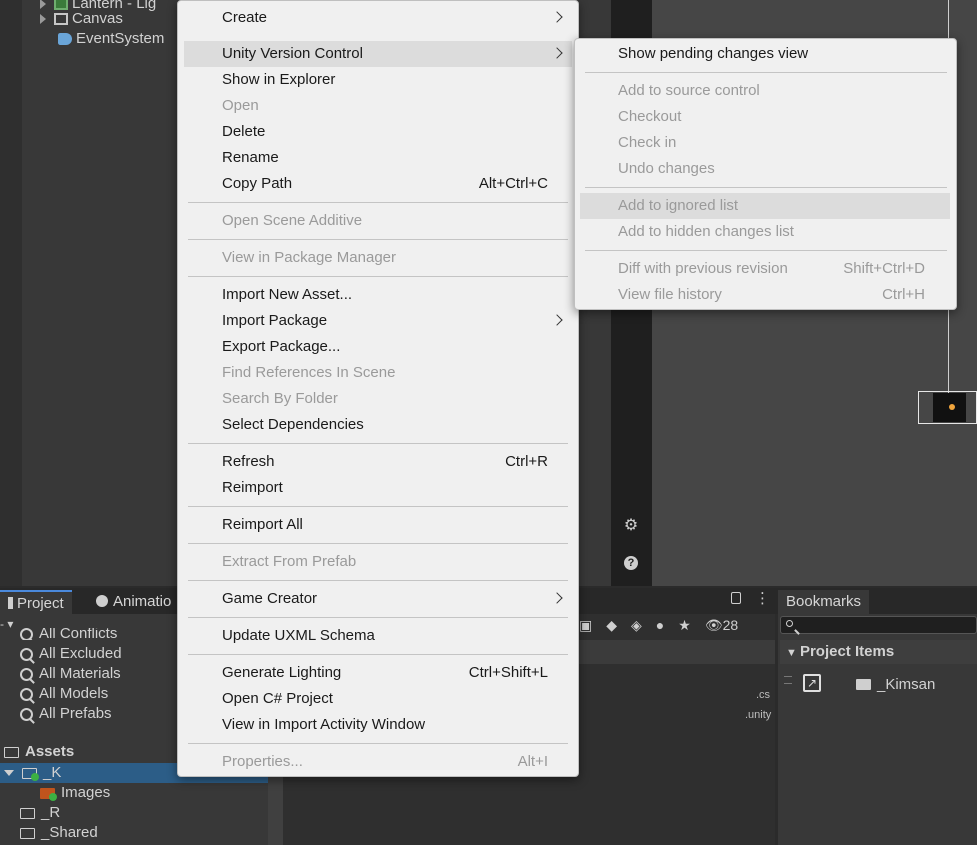  I want to click on menu-item-check-in: Check in, so click(771, 143).